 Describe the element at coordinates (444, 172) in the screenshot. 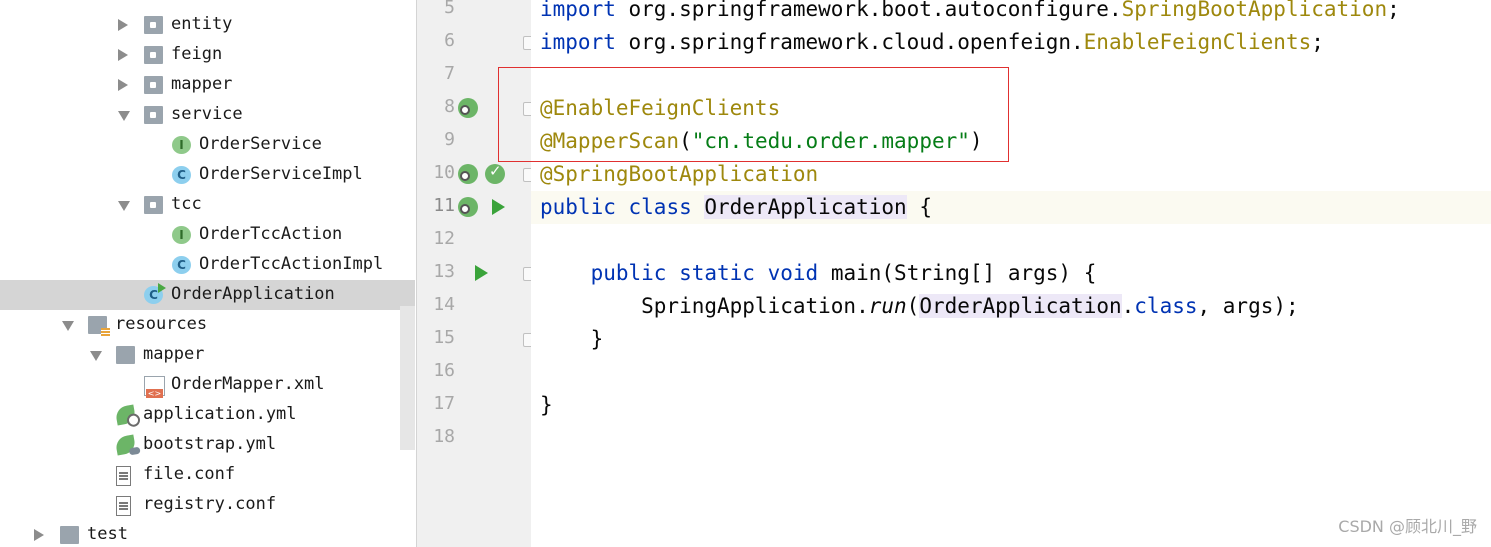

I see `line-number: 10` at that location.